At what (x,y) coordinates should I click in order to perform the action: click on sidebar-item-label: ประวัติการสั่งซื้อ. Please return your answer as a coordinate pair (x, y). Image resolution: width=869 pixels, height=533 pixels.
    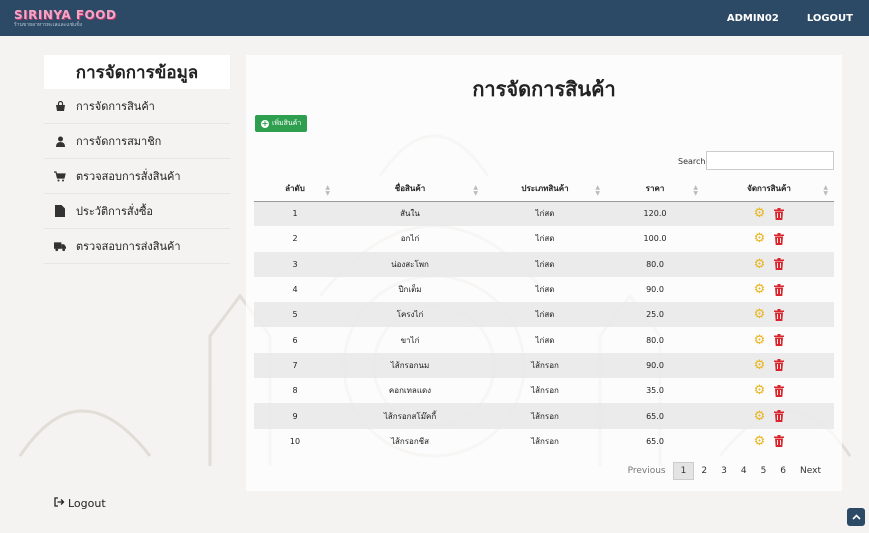
    Looking at the image, I should click on (115, 211).